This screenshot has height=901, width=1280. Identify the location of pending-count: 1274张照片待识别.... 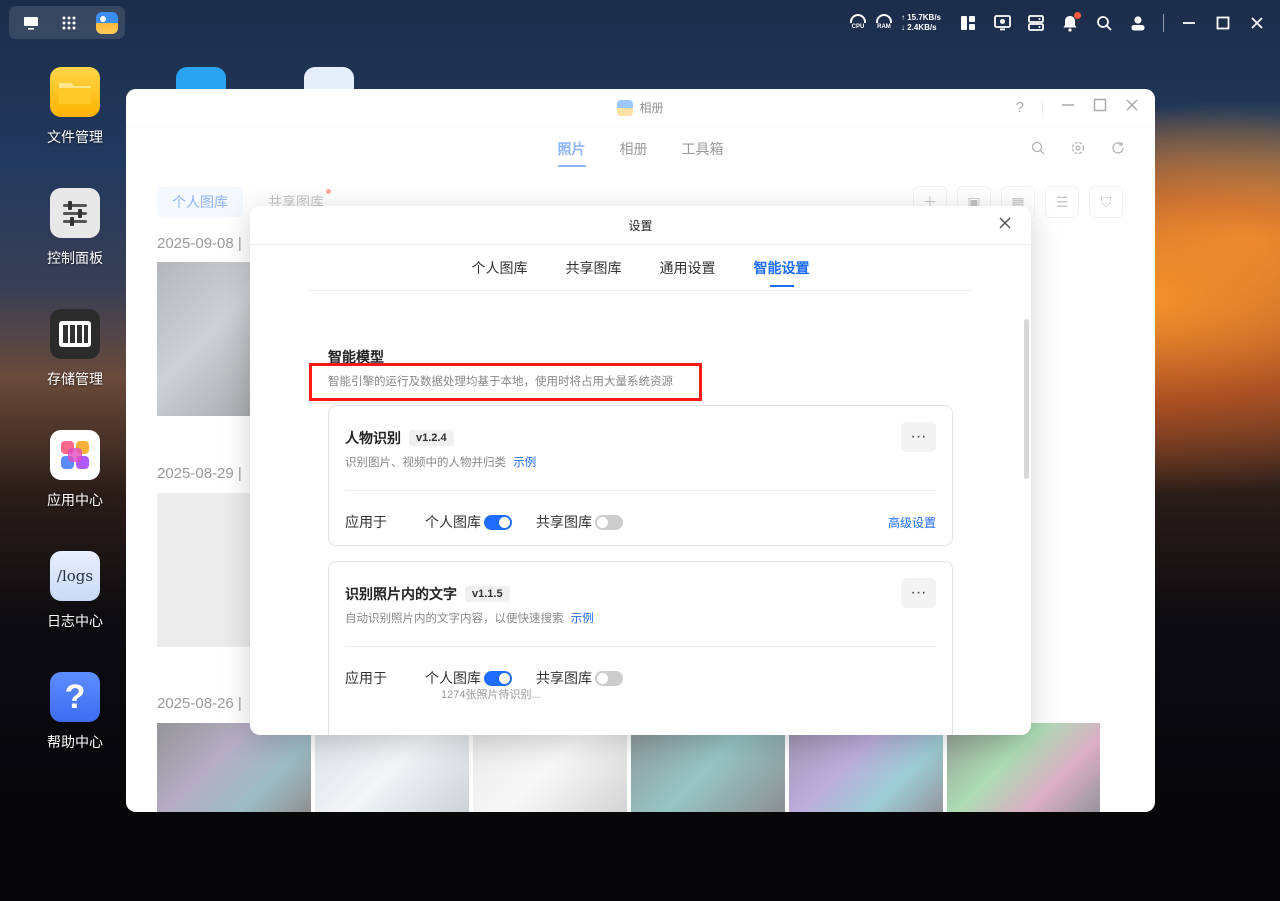
(491, 695).